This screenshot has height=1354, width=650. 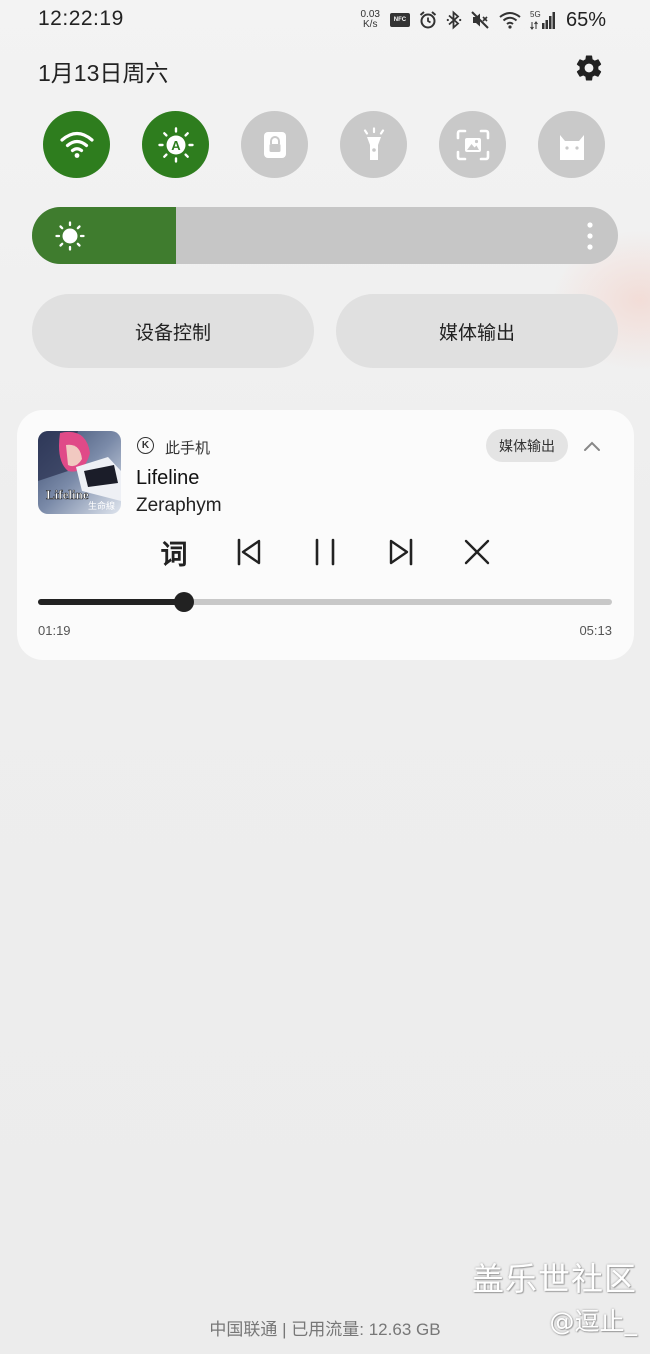 What do you see at coordinates (183, 602) in the screenshot?
I see `seek-bar-thumb` at bounding box center [183, 602].